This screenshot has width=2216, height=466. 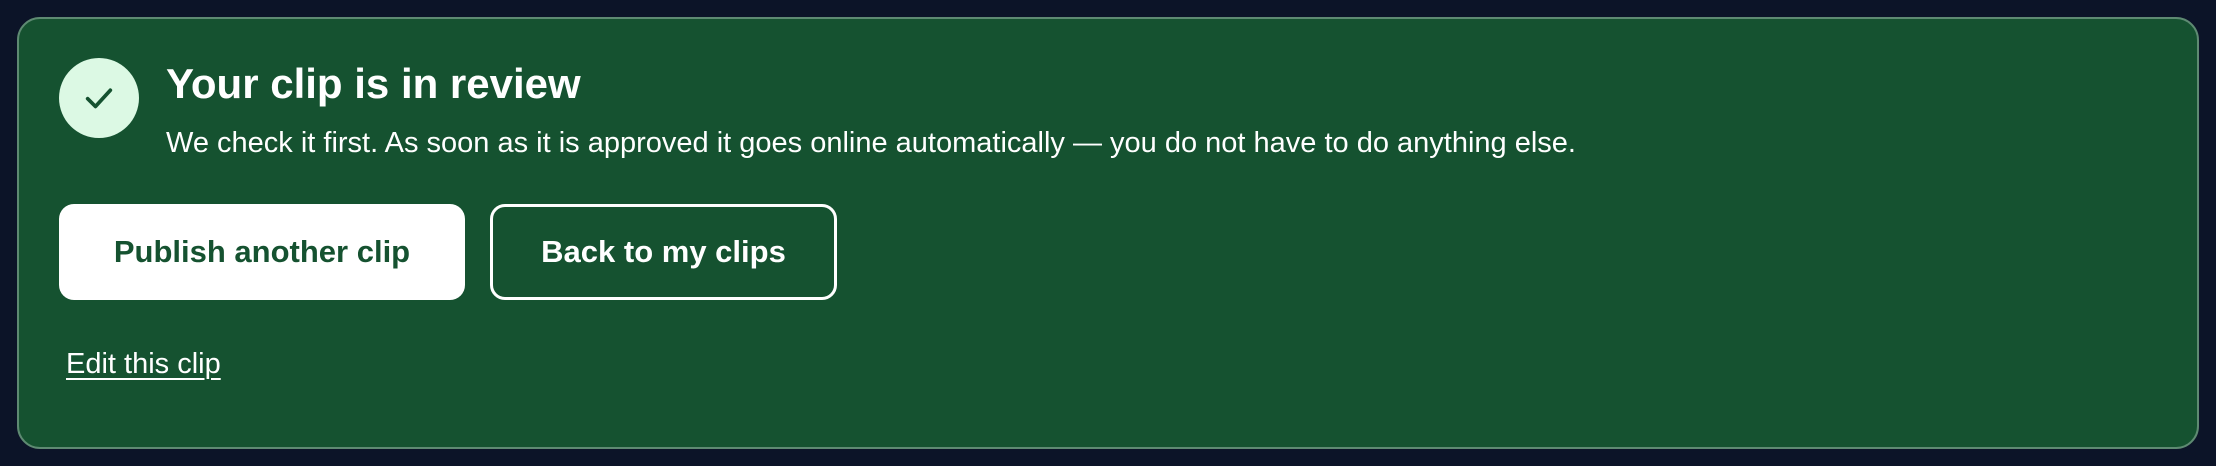 What do you see at coordinates (262, 252) in the screenshot?
I see `publish-another-clip-button: Publish another clip` at bounding box center [262, 252].